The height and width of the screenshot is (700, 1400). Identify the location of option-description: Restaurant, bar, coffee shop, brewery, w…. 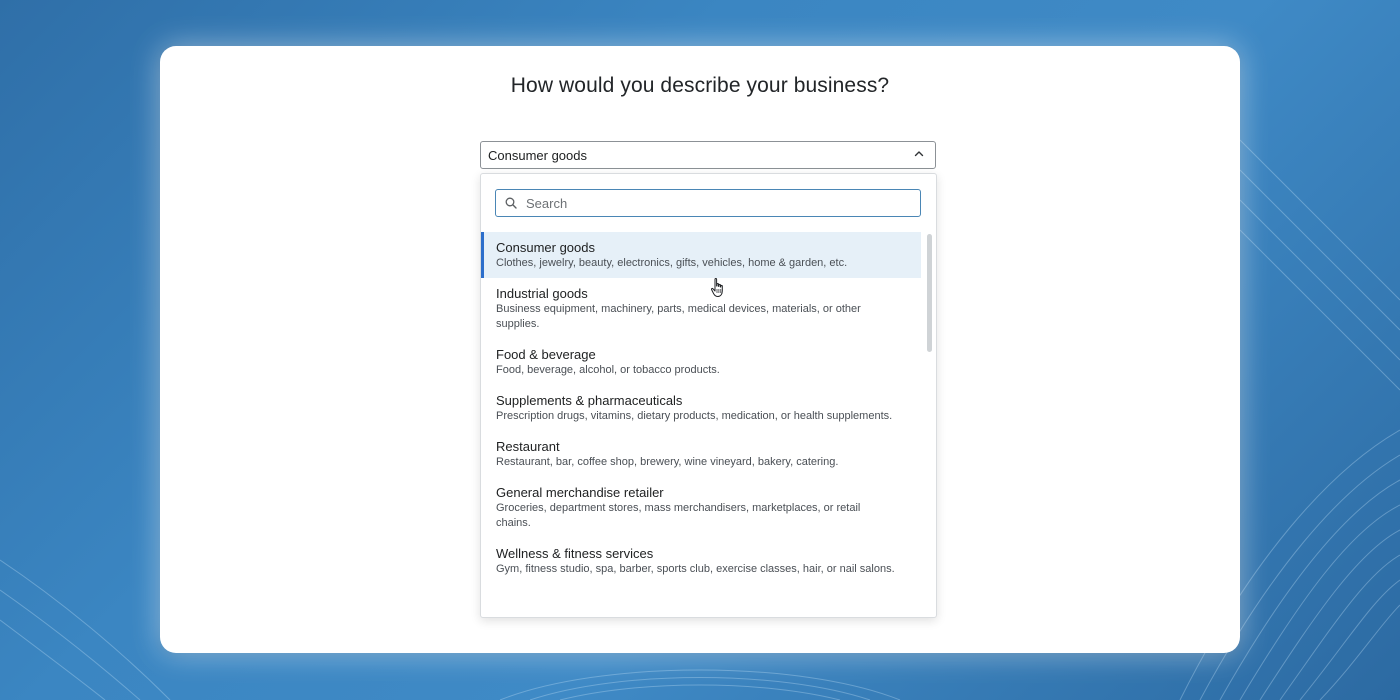
(667, 462).